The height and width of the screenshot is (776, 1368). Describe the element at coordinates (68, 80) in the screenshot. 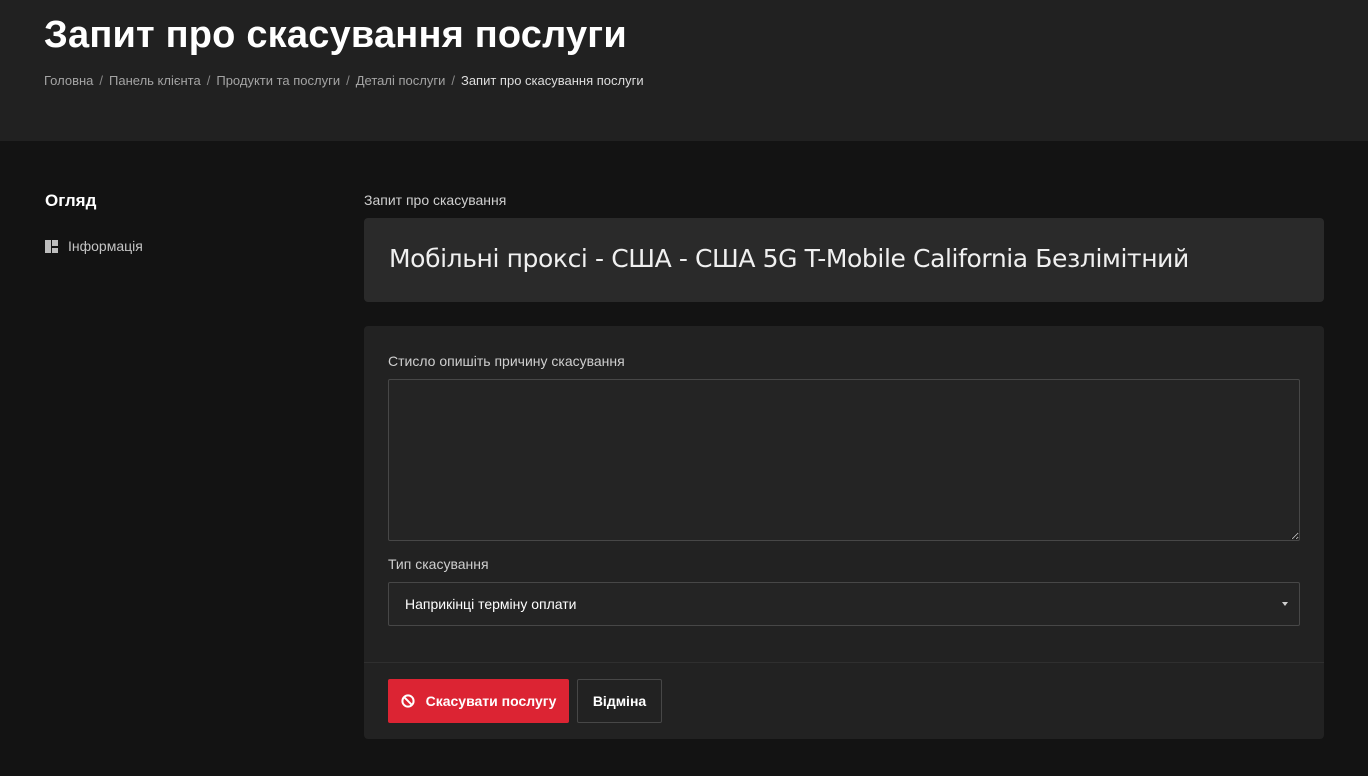

I see `breadcrumb-home: Головна` at that location.